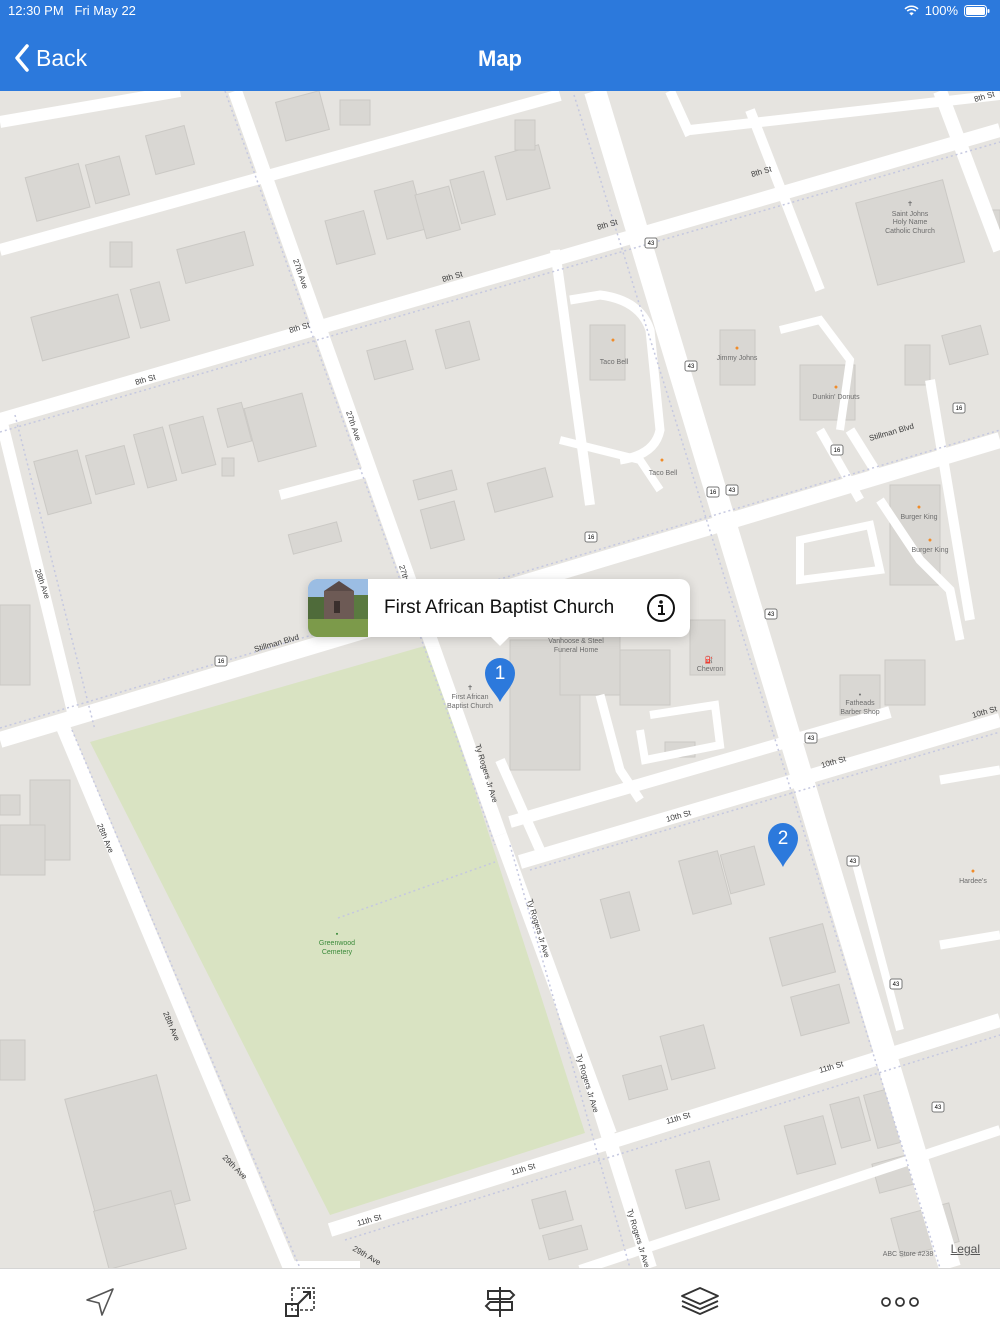 The height and width of the screenshot is (1335, 1000). I want to click on legal-link: Legal, so click(965, 1249).